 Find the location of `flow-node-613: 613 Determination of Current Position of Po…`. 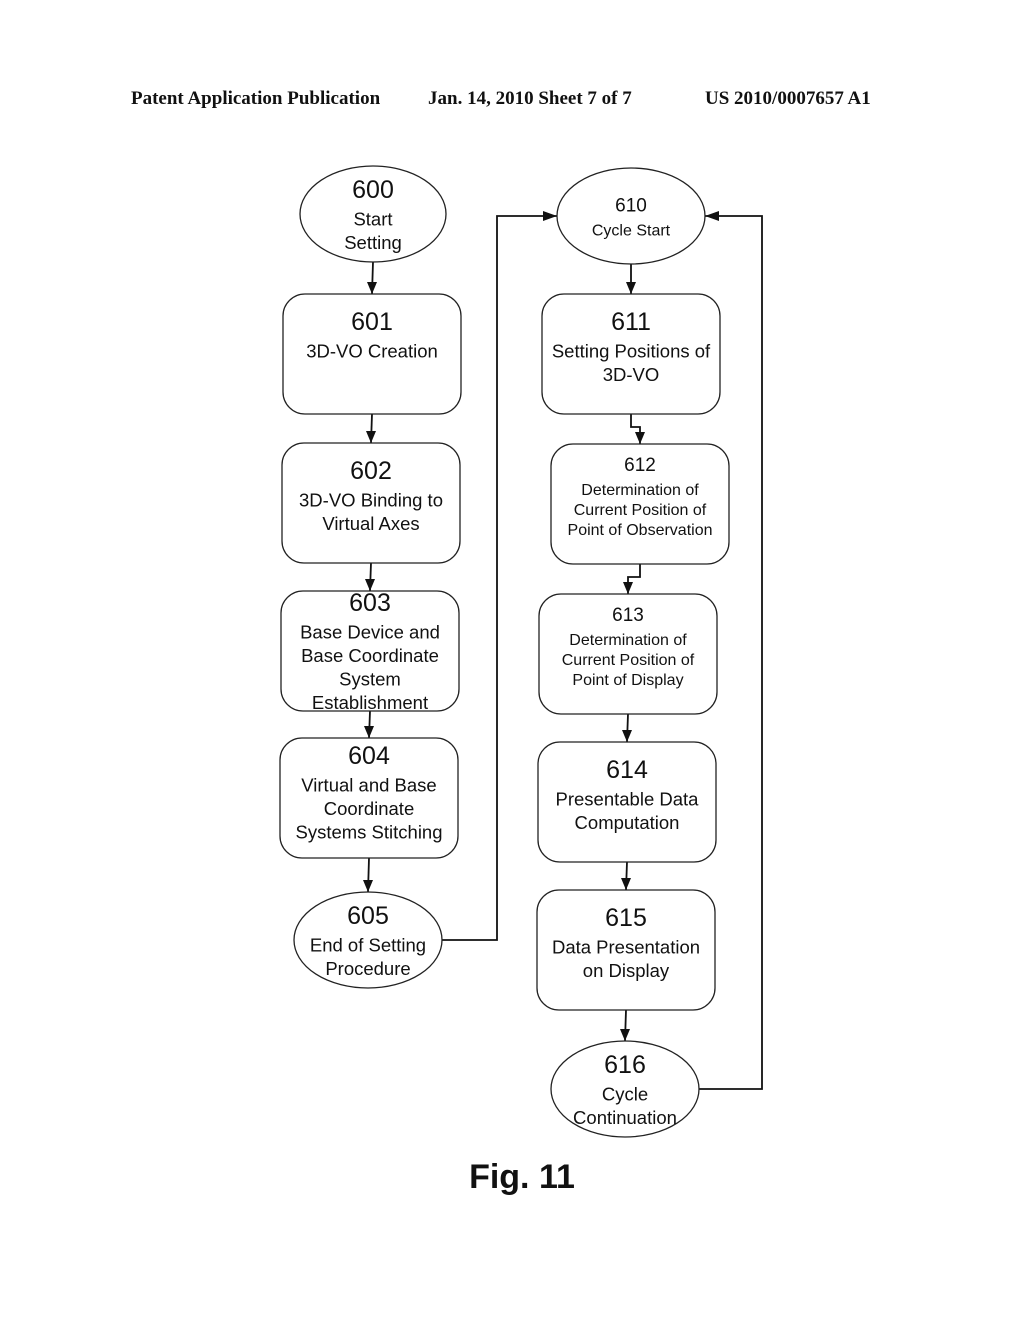

flow-node-613: 613 Determination of Current Position of Po… is located at coordinates (628, 654).